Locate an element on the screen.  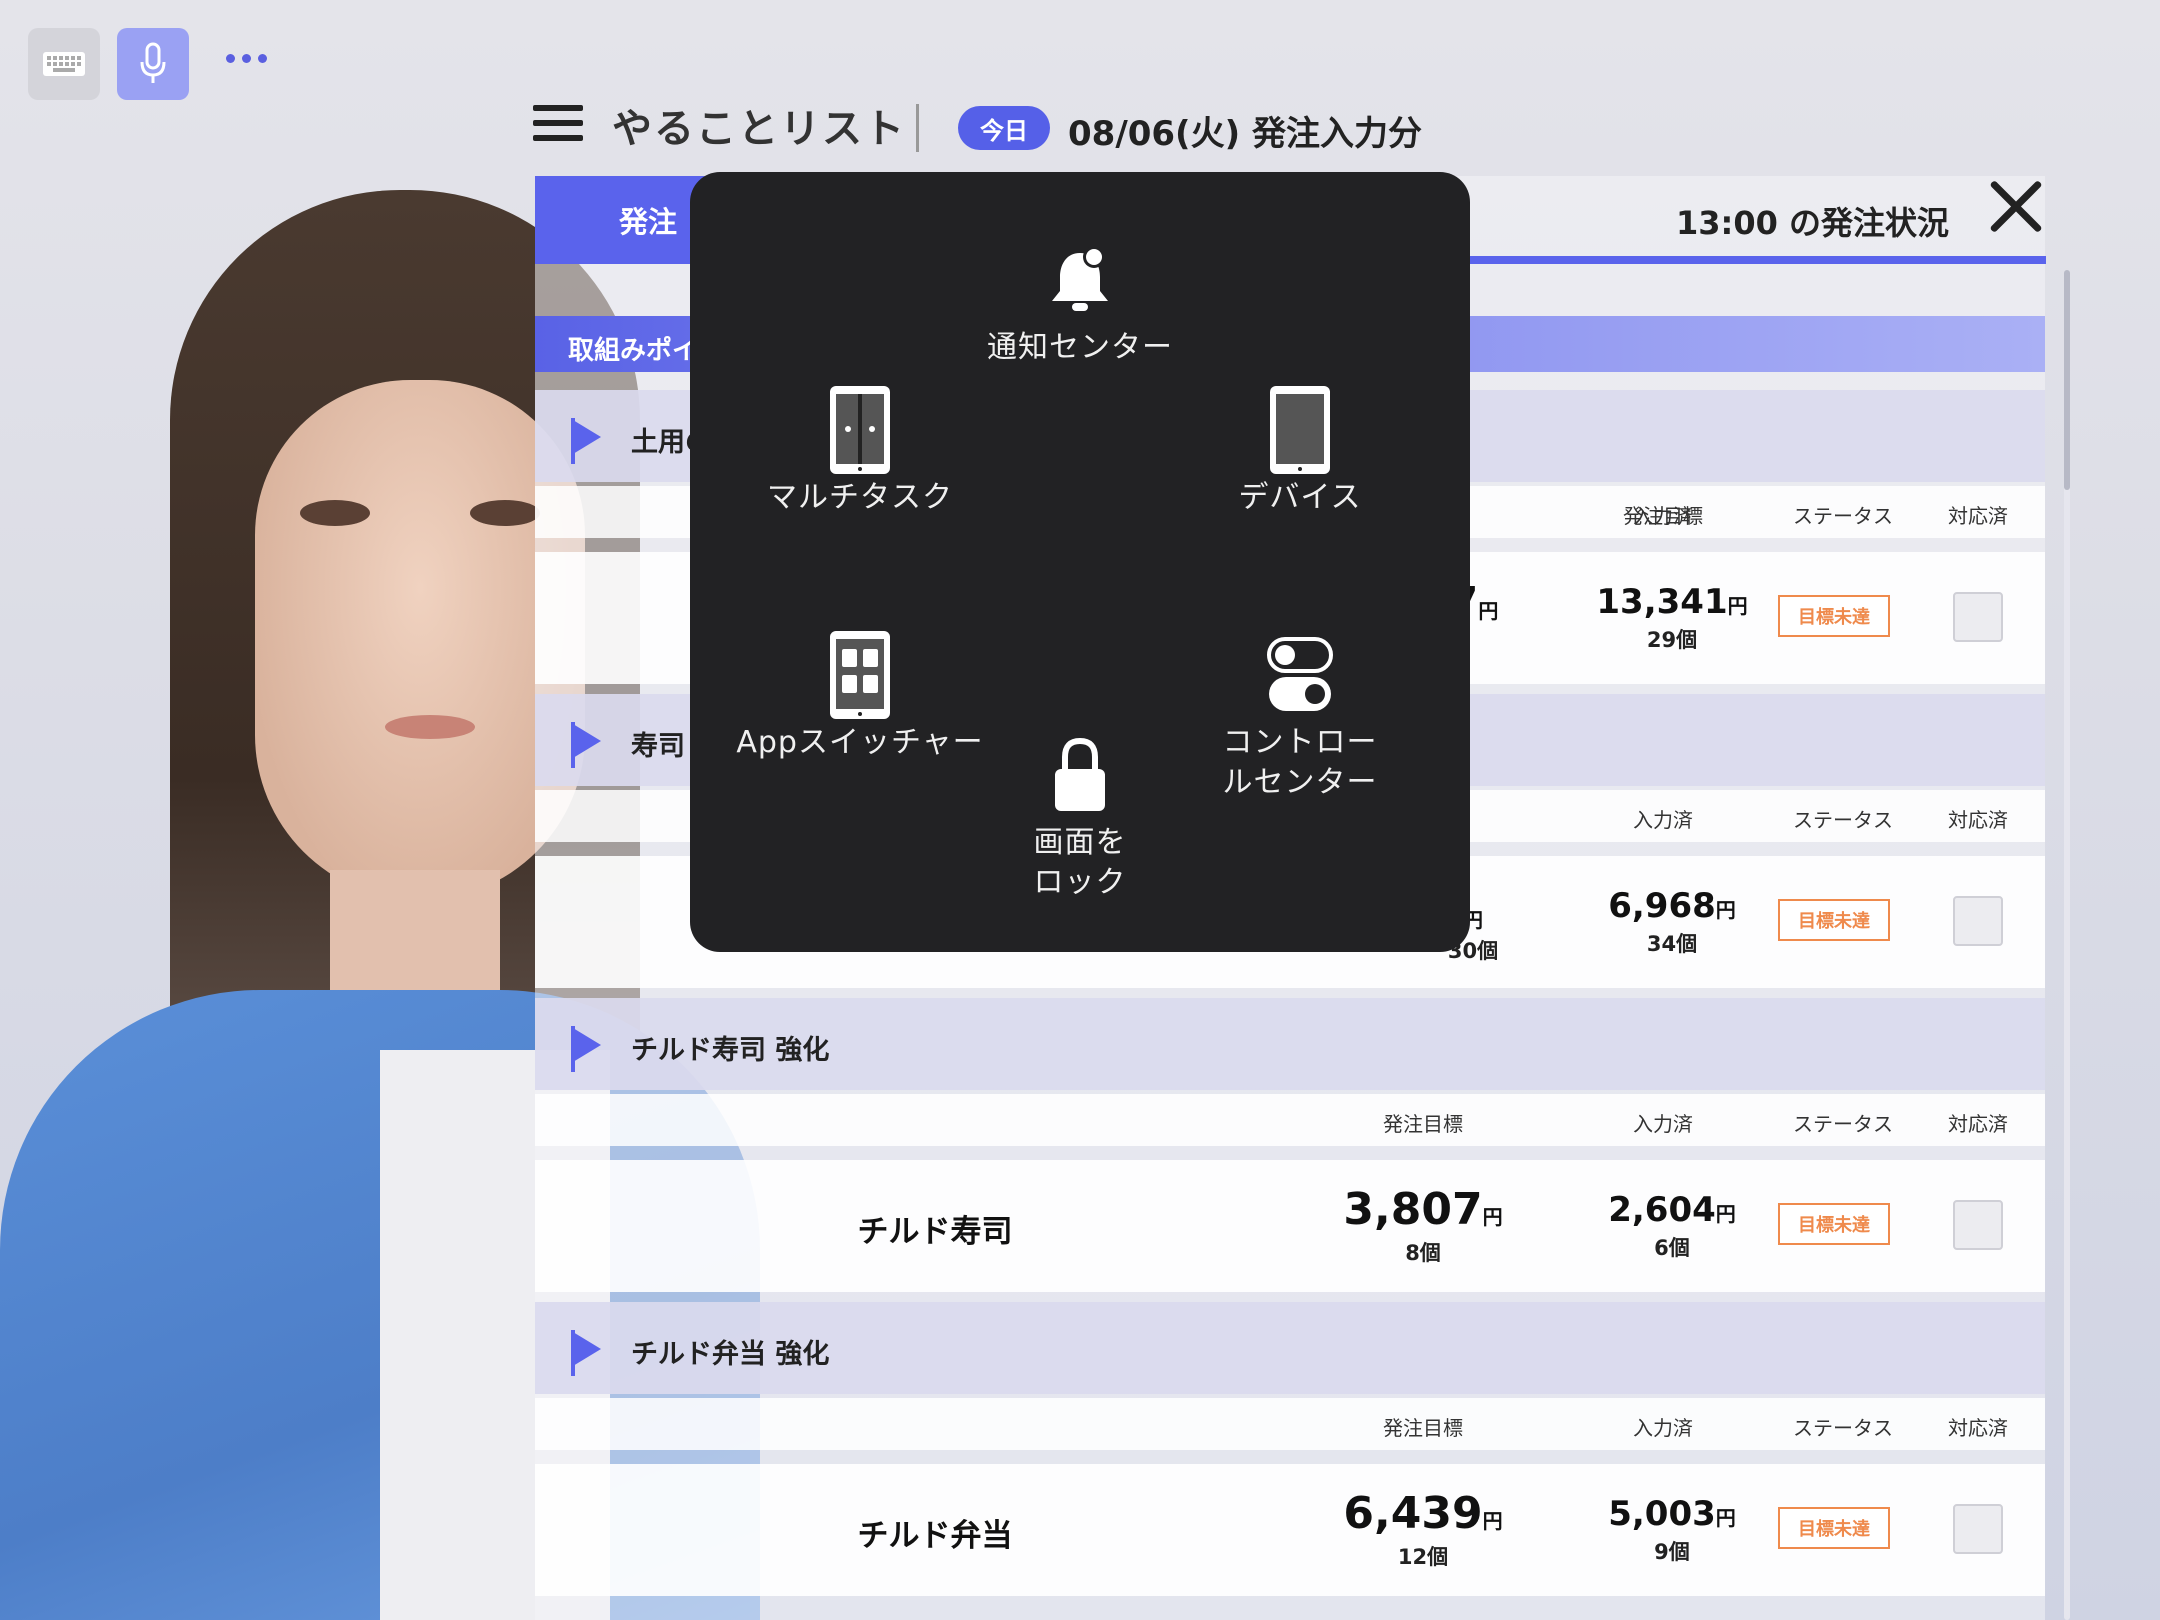
keyboard-icon is located at coordinates (64, 64).